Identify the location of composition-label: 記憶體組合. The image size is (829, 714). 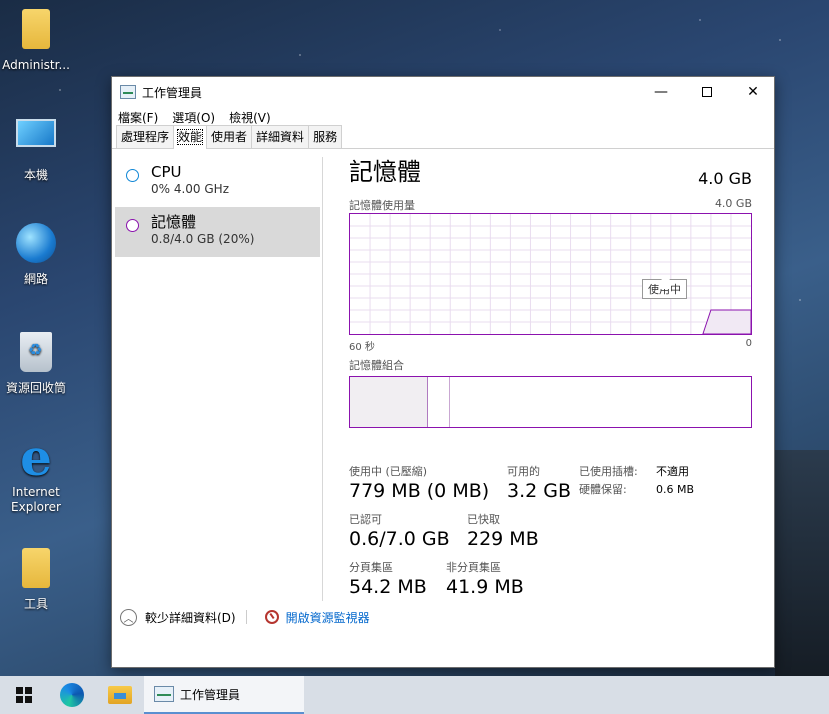
(376, 365).